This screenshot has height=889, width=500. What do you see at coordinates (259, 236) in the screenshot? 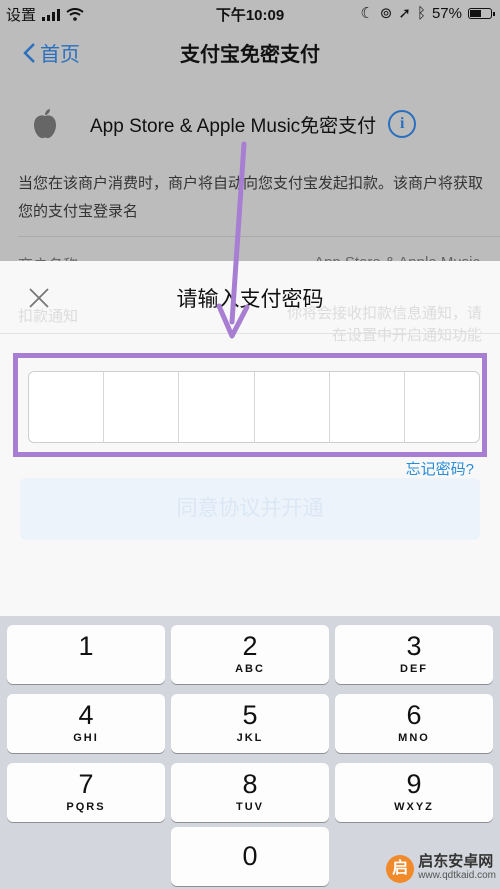
I see `divider` at bounding box center [259, 236].